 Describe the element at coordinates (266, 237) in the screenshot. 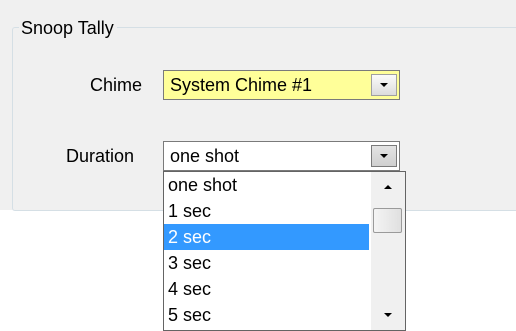

I see `option-2-sec: 2 sec` at that location.